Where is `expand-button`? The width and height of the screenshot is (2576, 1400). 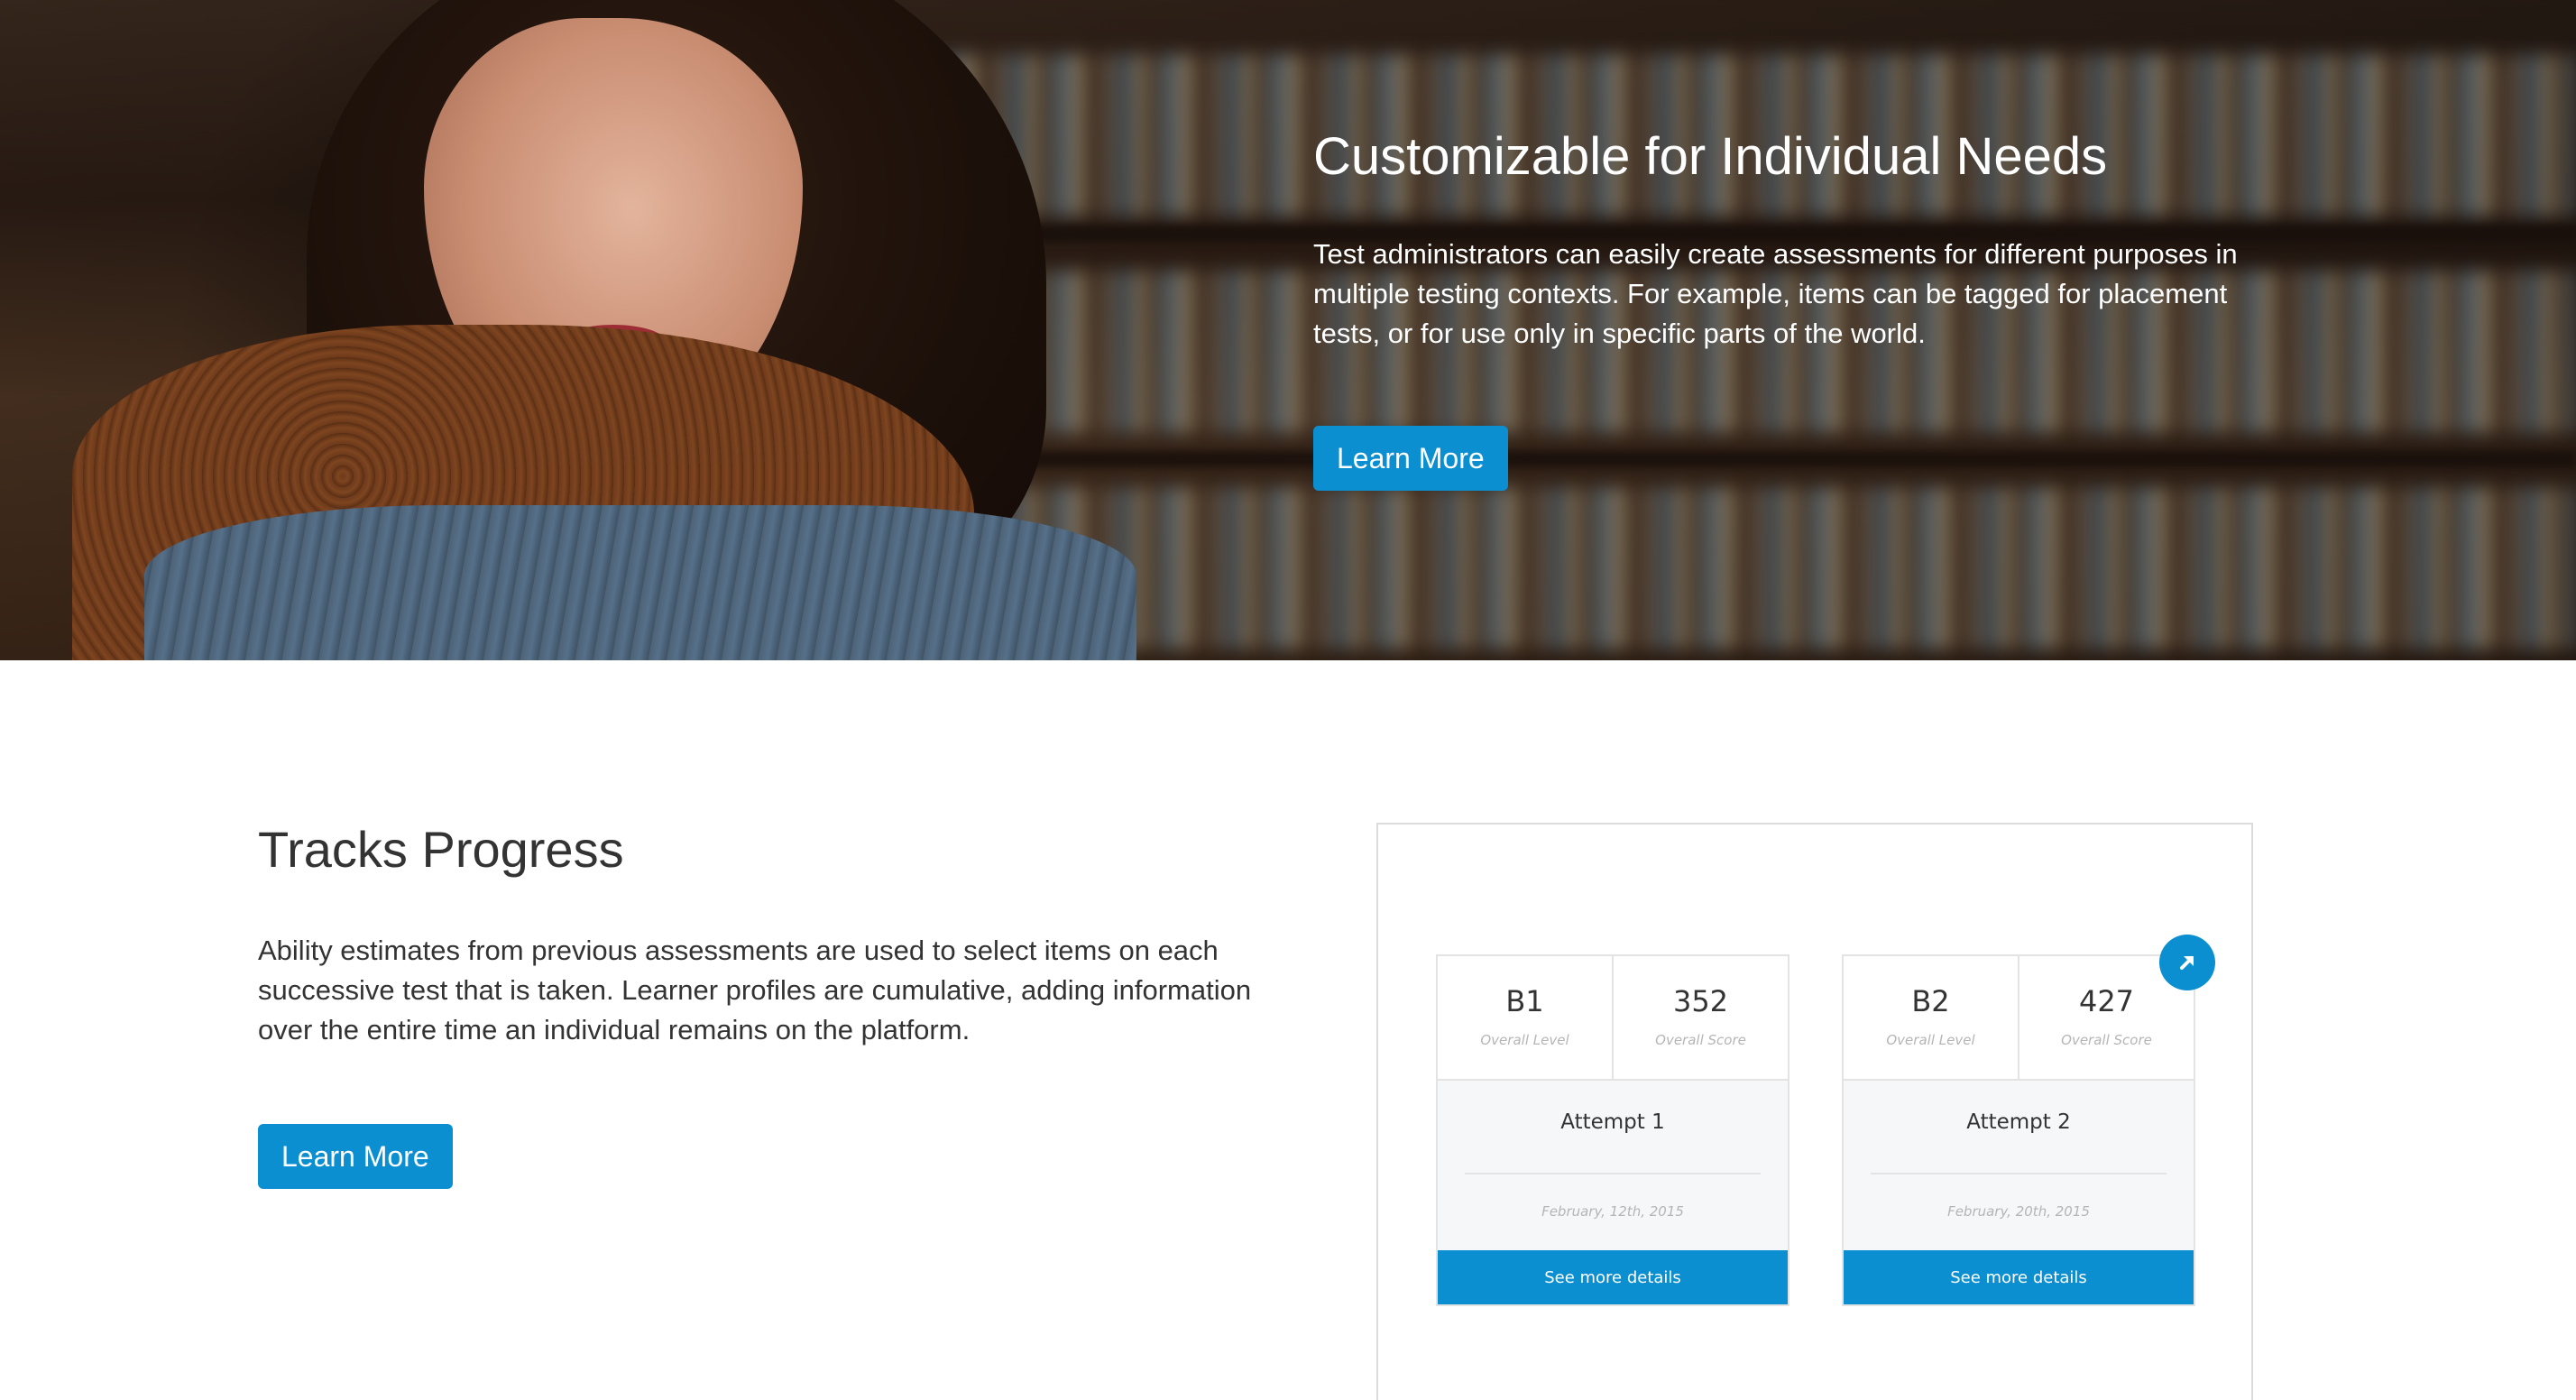
expand-button is located at coordinates (2187, 962).